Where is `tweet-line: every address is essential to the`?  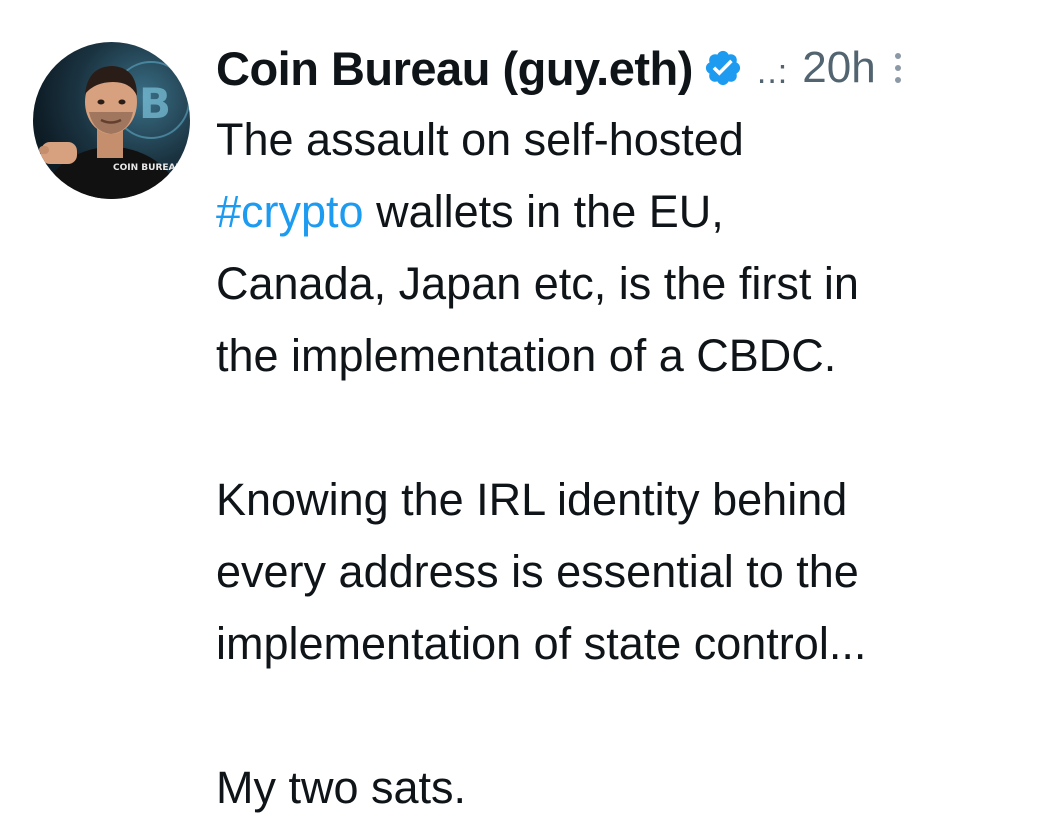
tweet-line: every address is essential to the is located at coordinates (537, 571).